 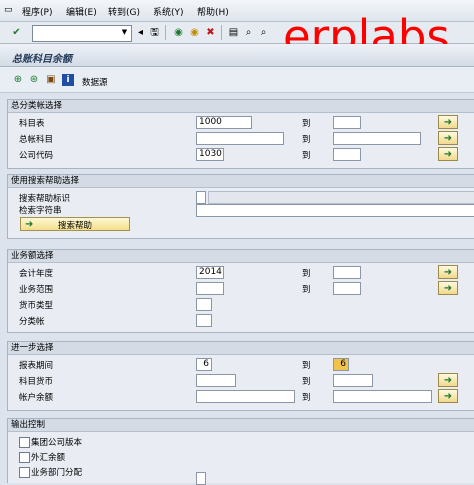 What do you see at coordinates (237, 55) in the screenshot?
I see `screen-title-bar: 总账科目余额` at bounding box center [237, 55].